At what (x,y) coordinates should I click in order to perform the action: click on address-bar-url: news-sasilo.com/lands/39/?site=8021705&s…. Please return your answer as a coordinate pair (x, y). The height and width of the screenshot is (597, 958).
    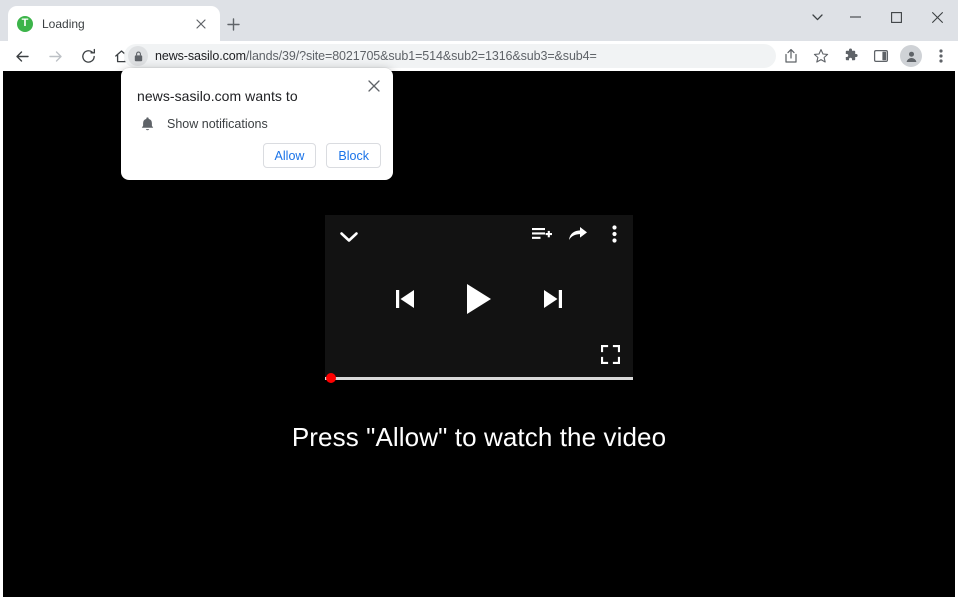
    Looking at the image, I should click on (376, 56).